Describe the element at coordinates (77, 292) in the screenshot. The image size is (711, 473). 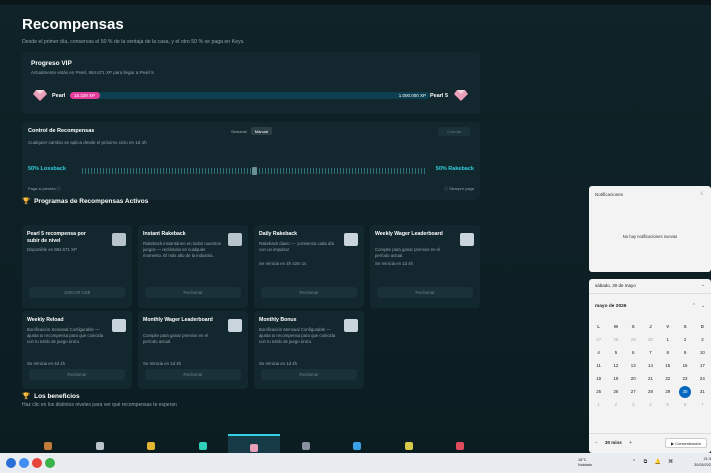
I see `claim-button: 1000.00 US$` at that location.